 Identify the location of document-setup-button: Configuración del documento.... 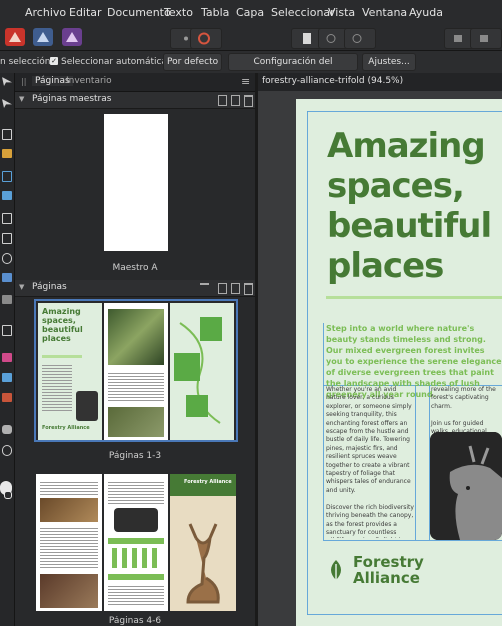
(293, 68).